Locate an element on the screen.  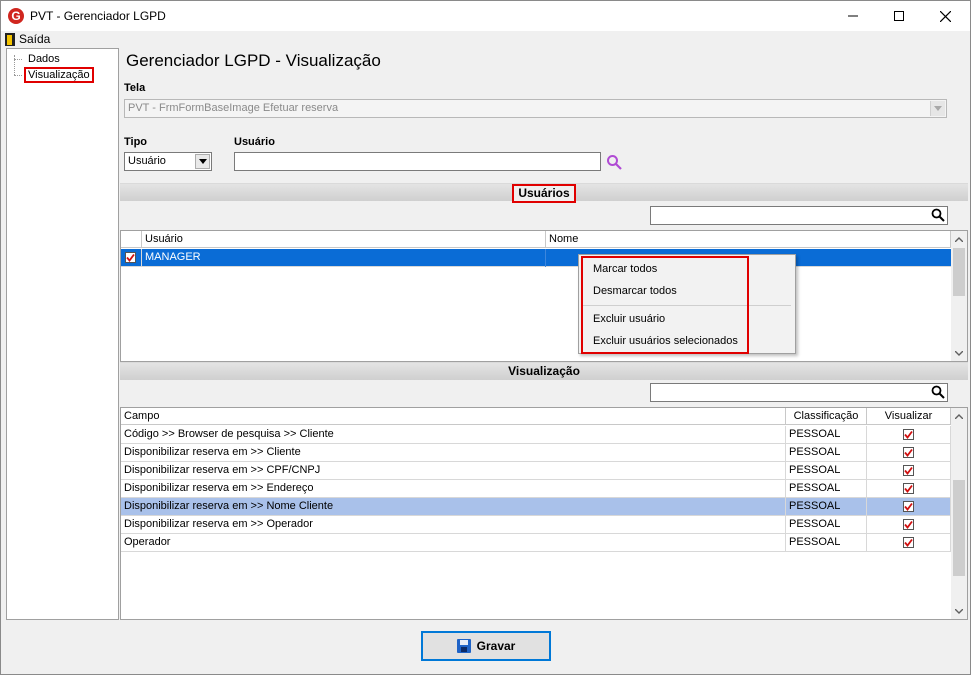
usuarios-scrollbar is located at coordinates (959, 296).